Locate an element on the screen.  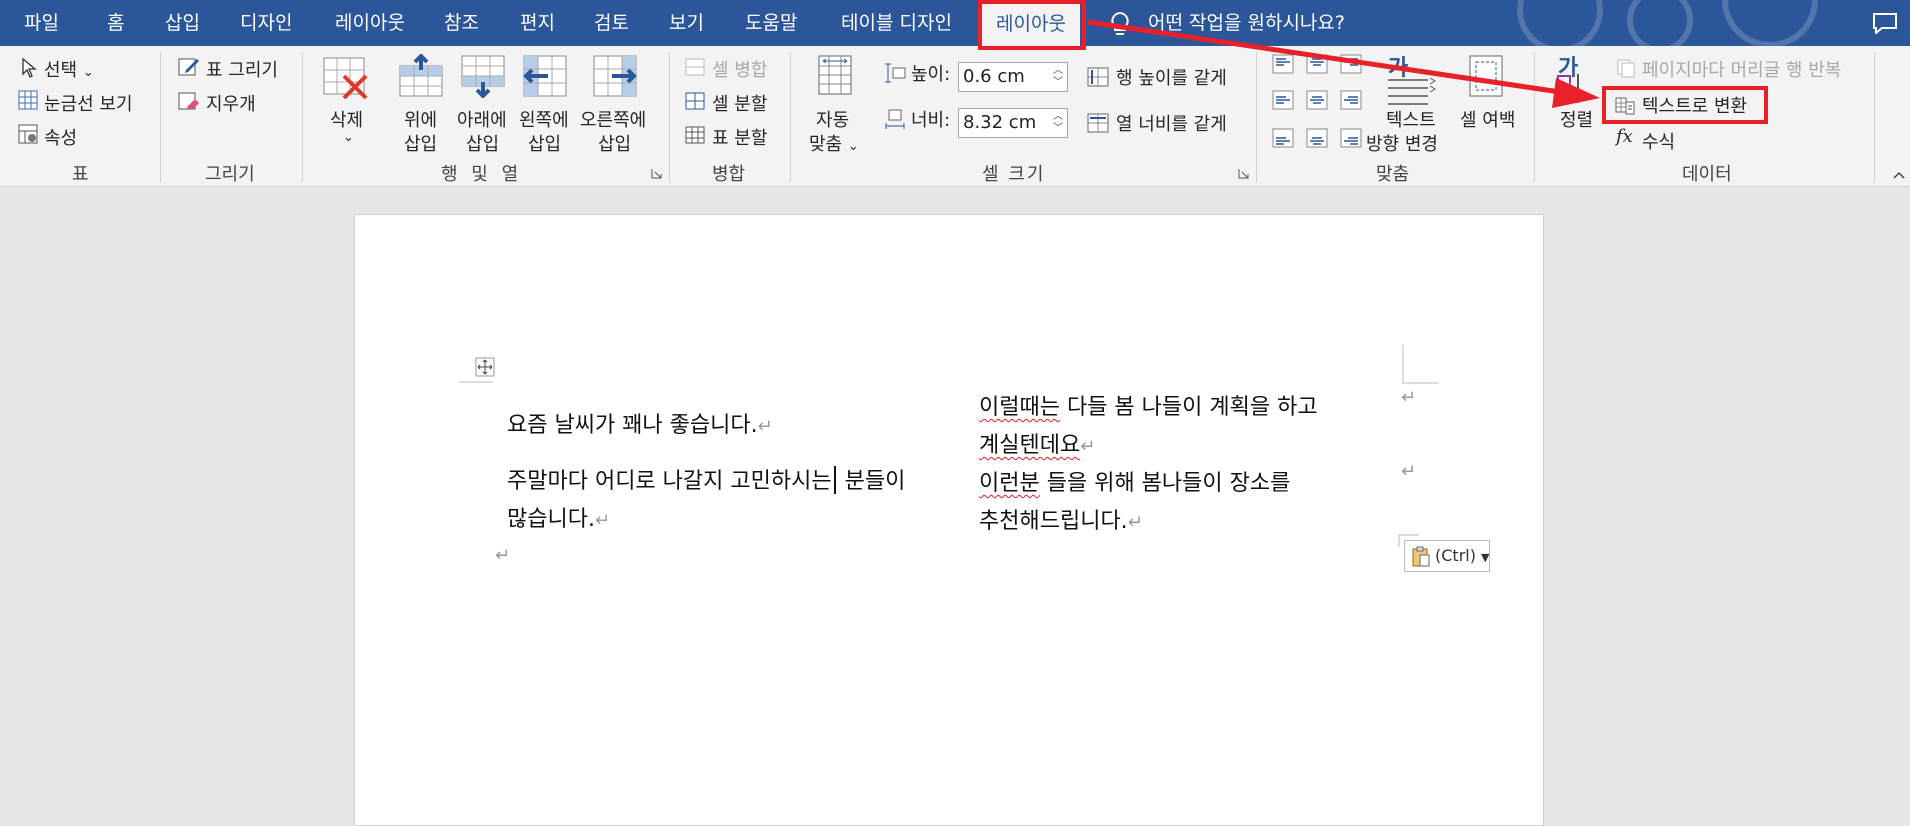
sort-button: 정렬 is located at coordinates (1576, 119).